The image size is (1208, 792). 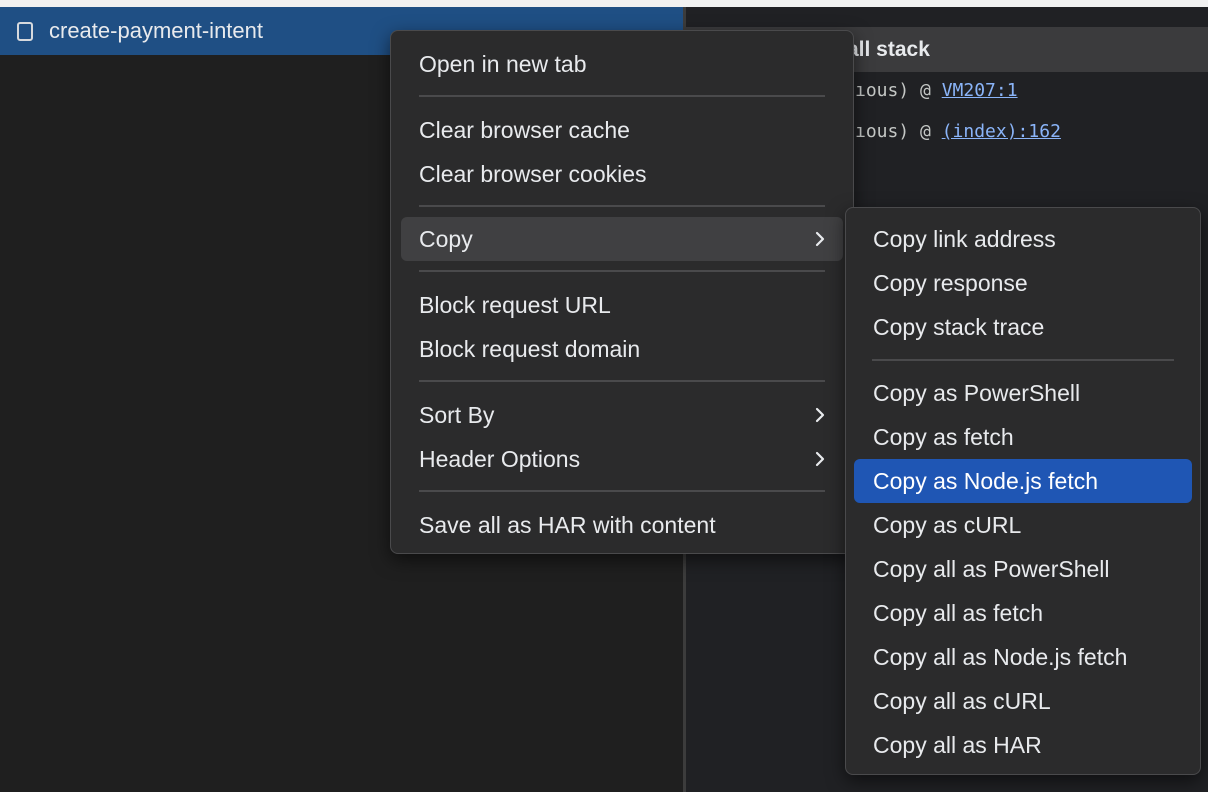 I want to click on submenu-copy-all-as-powershell: Copy all as PowerShell, so click(x=1023, y=569).